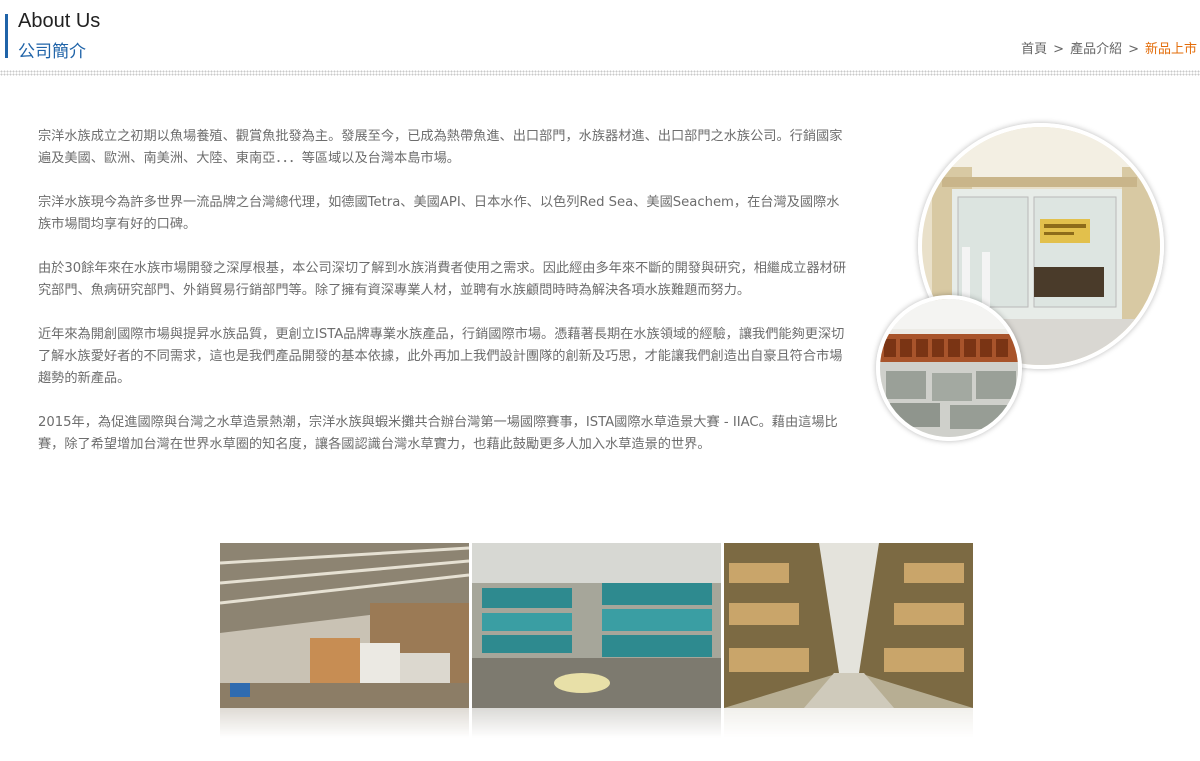  Describe the element at coordinates (59, 21) in the screenshot. I see `page-title-en: About Us` at that location.